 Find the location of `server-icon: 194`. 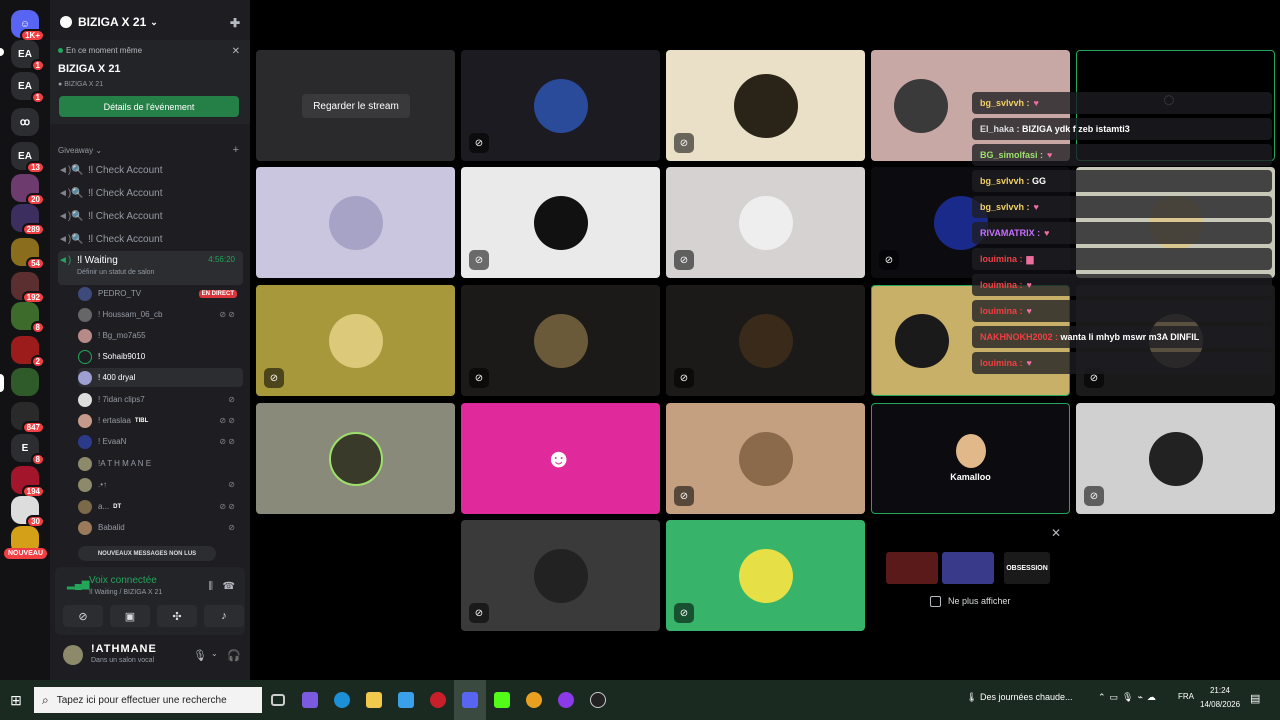

server-icon: 194 is located at coordinates (28, 482).